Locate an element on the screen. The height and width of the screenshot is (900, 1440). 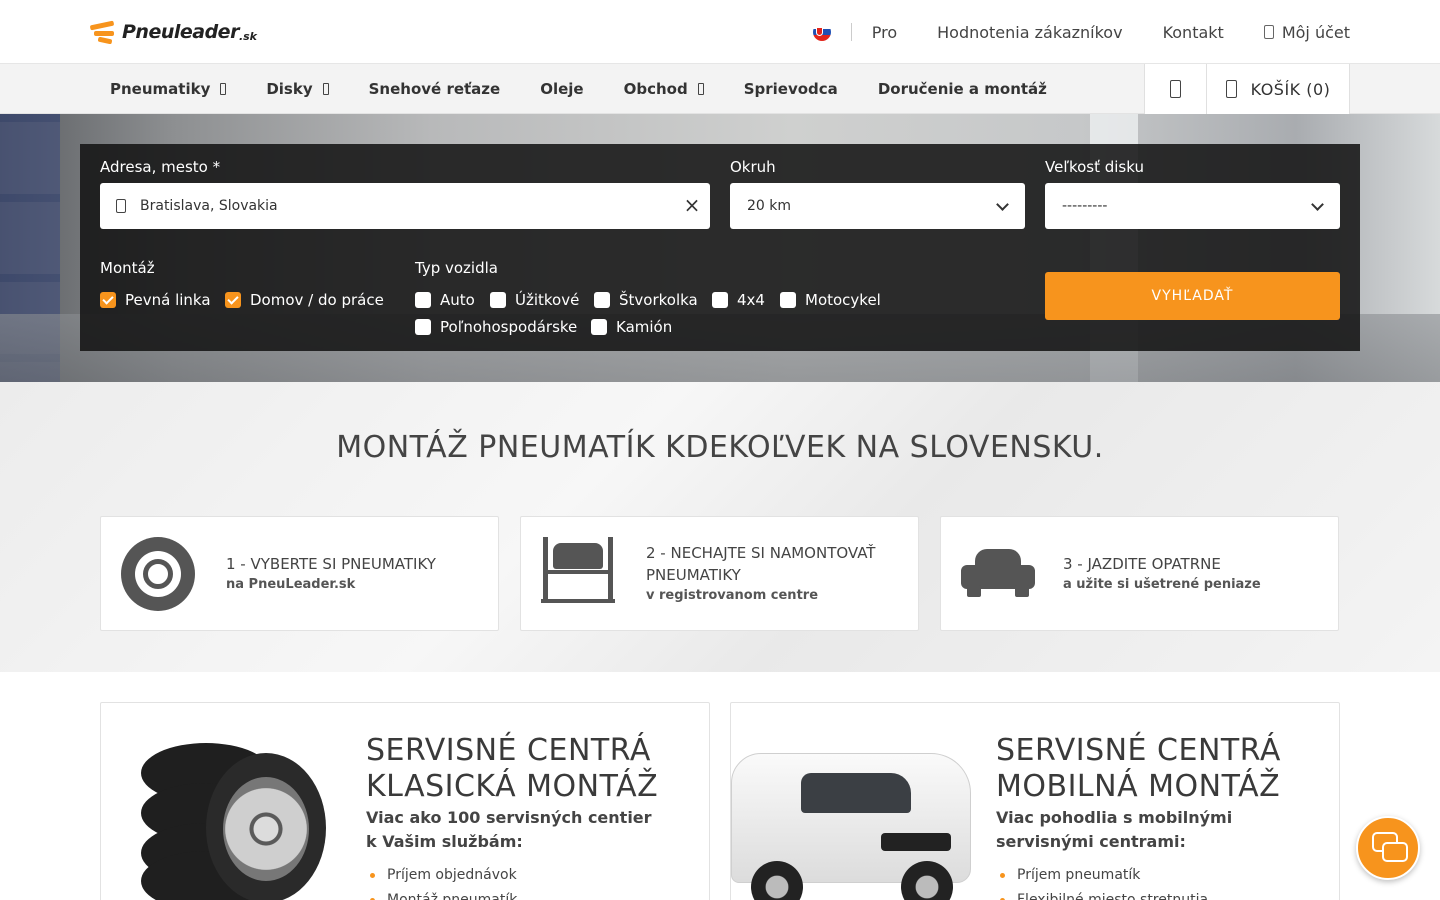
nav-item-pneumatiky: Pneumatiky is located at coordinates (168, 89).